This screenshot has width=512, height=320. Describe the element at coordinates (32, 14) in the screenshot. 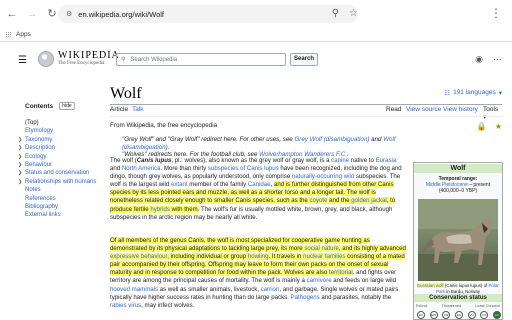

I see `forward-button: →` at that location.